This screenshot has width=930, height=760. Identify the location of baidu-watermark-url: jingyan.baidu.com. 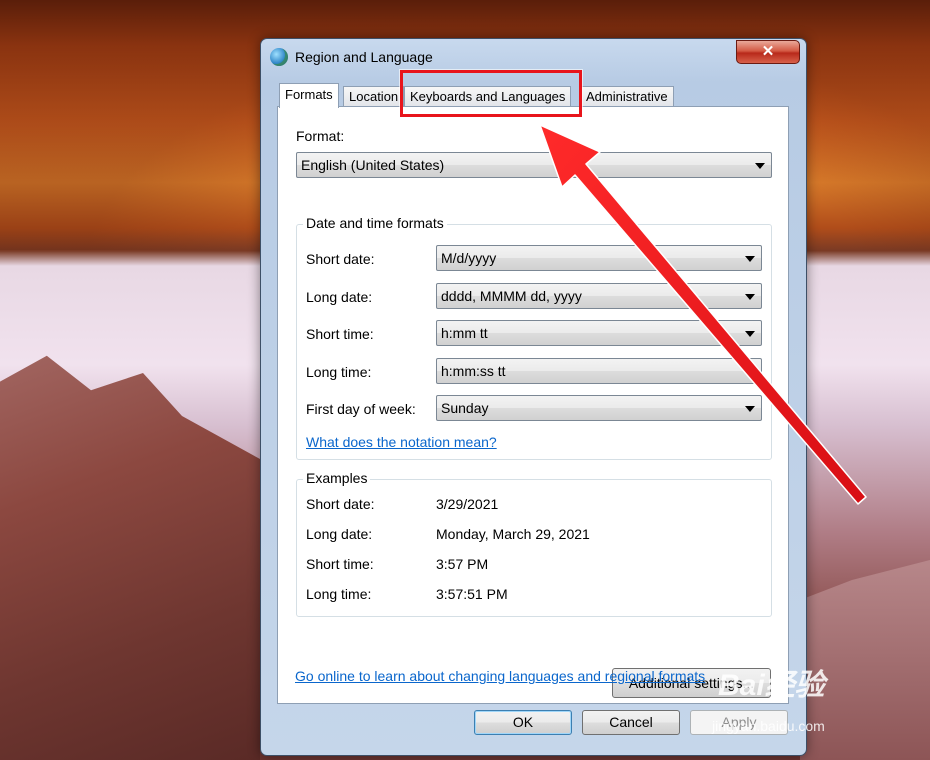
(768, 726).